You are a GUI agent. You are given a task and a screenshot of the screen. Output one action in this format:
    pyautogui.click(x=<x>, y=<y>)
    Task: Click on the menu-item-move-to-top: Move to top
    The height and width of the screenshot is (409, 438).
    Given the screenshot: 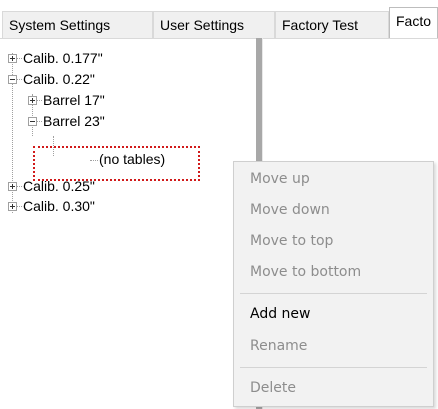 What is the action you would take?
    pyautogui.click(x=333, y=241)
    